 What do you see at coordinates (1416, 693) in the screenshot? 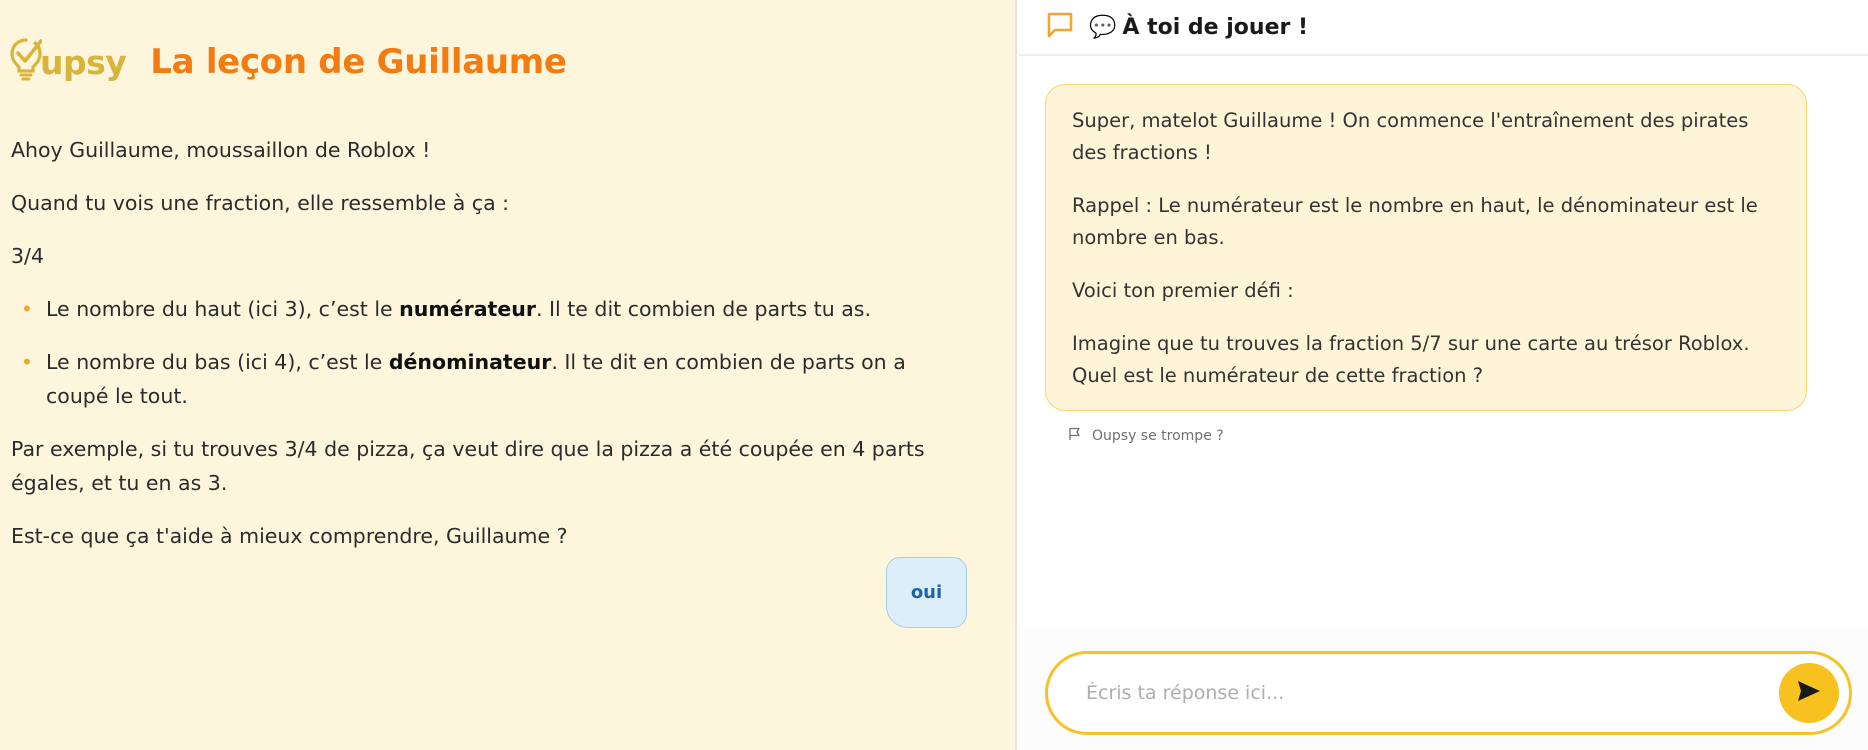
I see `answer-input` at bounding box center [1416, 693].